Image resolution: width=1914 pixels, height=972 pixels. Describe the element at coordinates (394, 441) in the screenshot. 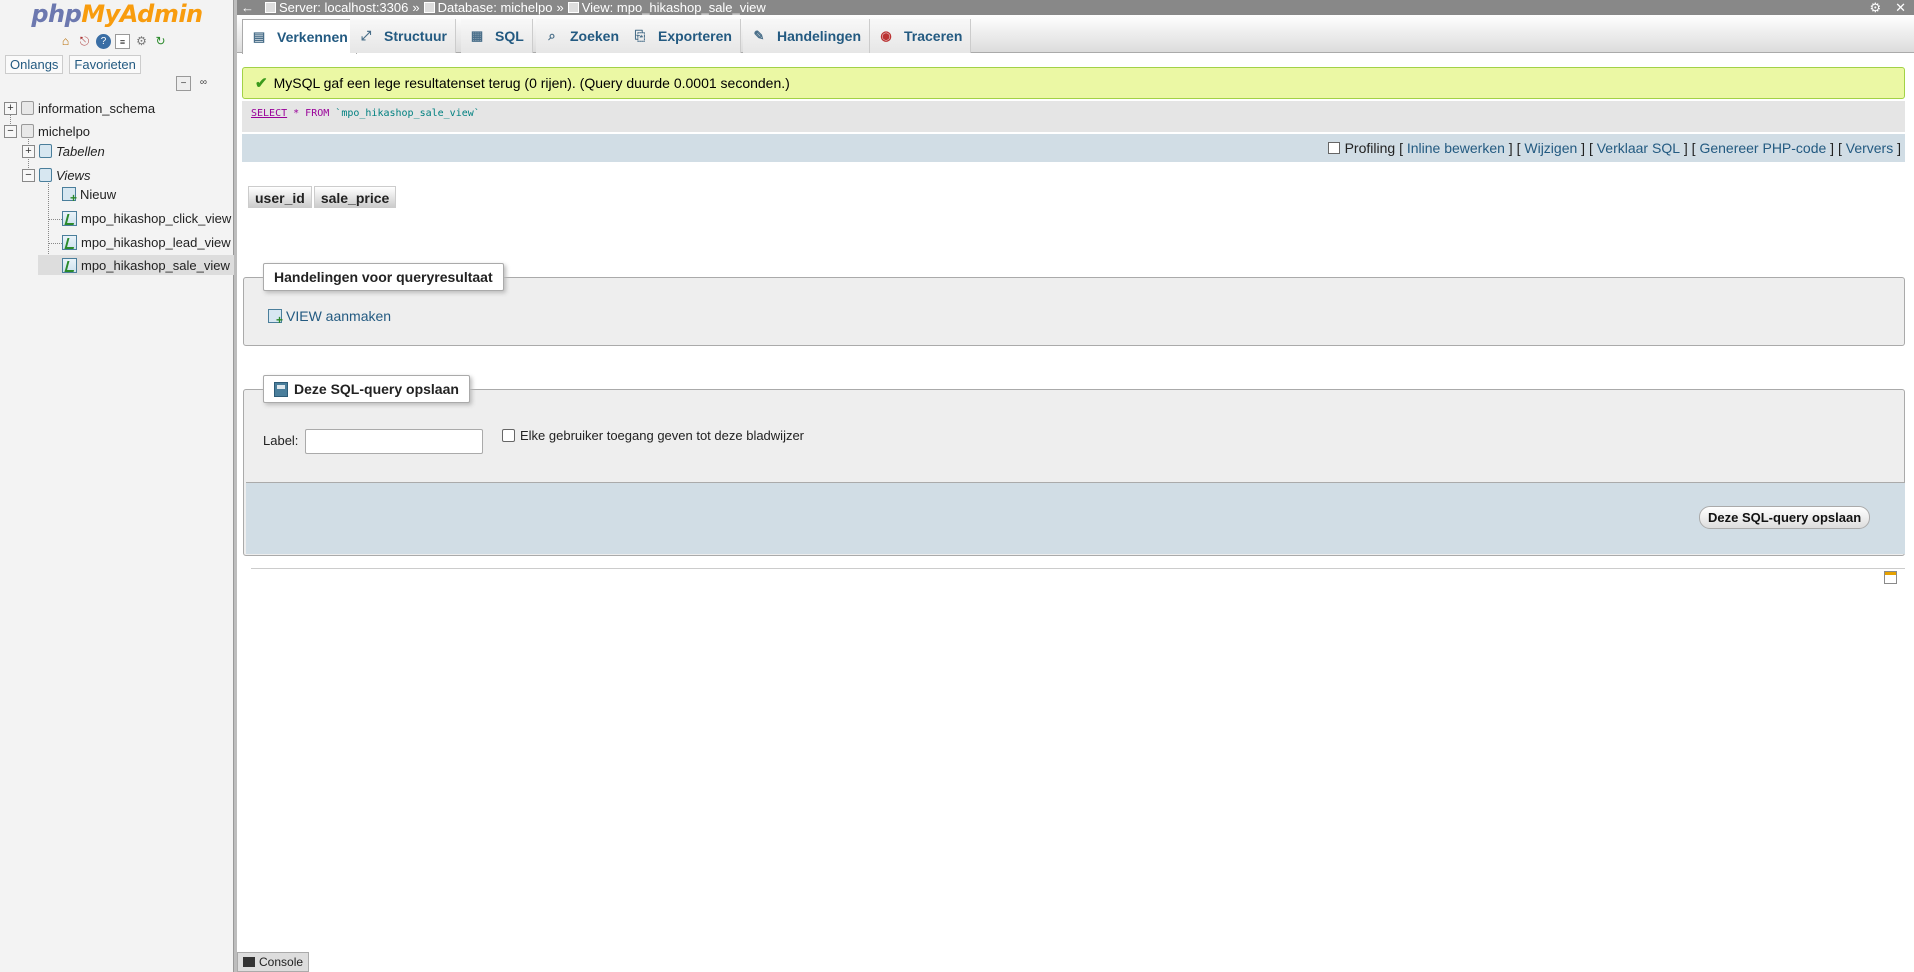

I see `bookmark-label-input` at that location.